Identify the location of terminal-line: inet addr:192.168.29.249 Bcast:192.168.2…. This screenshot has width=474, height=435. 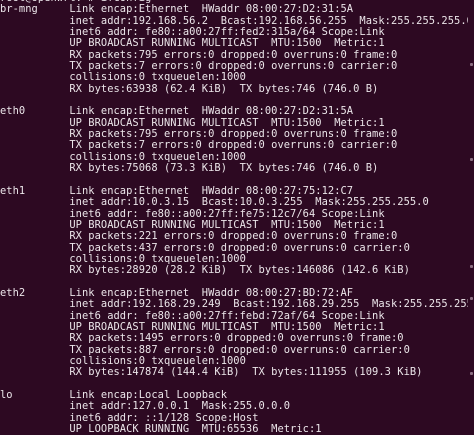
(237, 304).